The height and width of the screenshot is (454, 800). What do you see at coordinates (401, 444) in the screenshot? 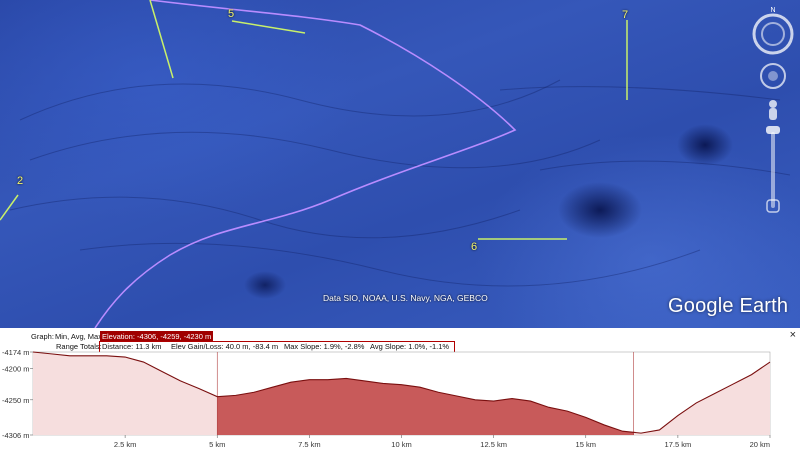
I see `x-tick-label: 10 km` at bounding box center [401, 444].